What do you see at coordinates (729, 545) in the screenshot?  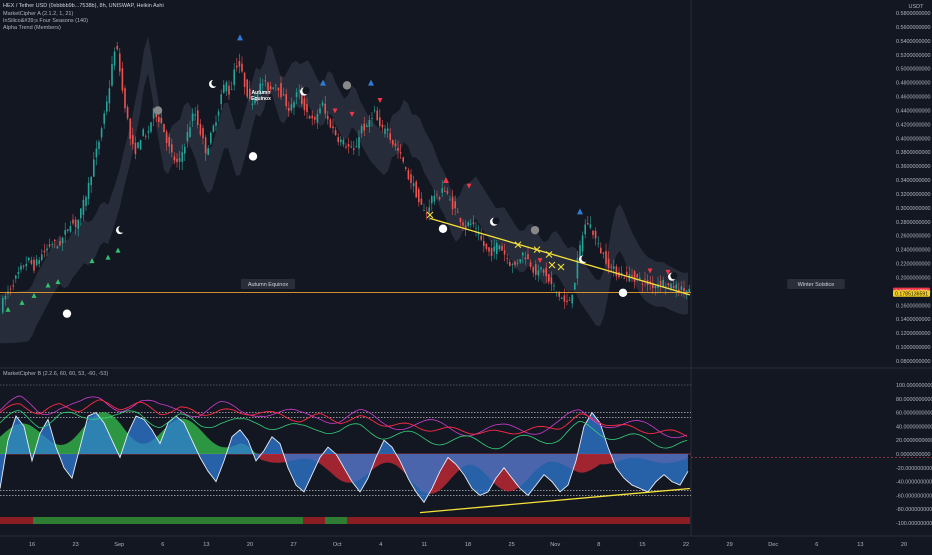 I see `time-tick-label: 29` at bounding box center [729, 545].